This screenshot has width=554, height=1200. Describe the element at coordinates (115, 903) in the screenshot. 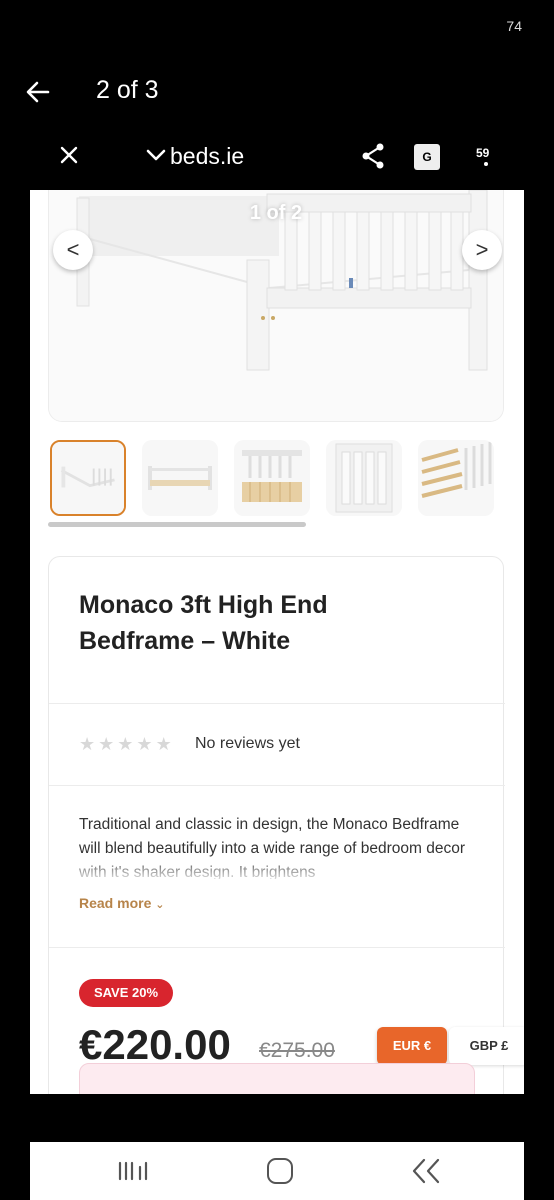

I see `read-more-label: Read more` at that location.